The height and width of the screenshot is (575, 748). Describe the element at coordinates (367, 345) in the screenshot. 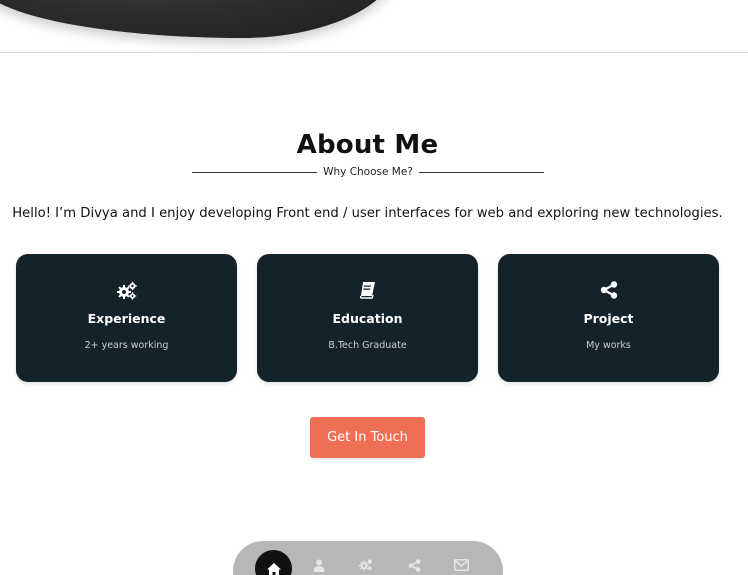

I see `education-card-description: B.Tech Graduate` at that location.